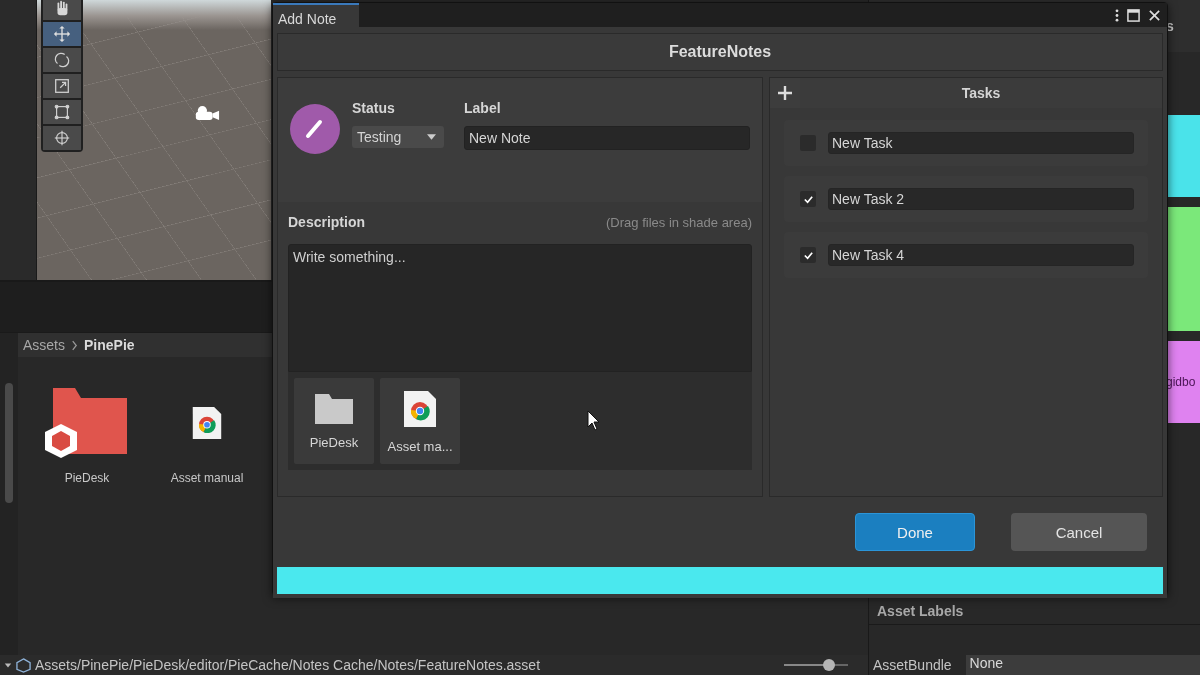  What do you see at coordinates (1133, 15) in the screenshot?
I see `maximize-icon` at bounding box center [1133, 15].